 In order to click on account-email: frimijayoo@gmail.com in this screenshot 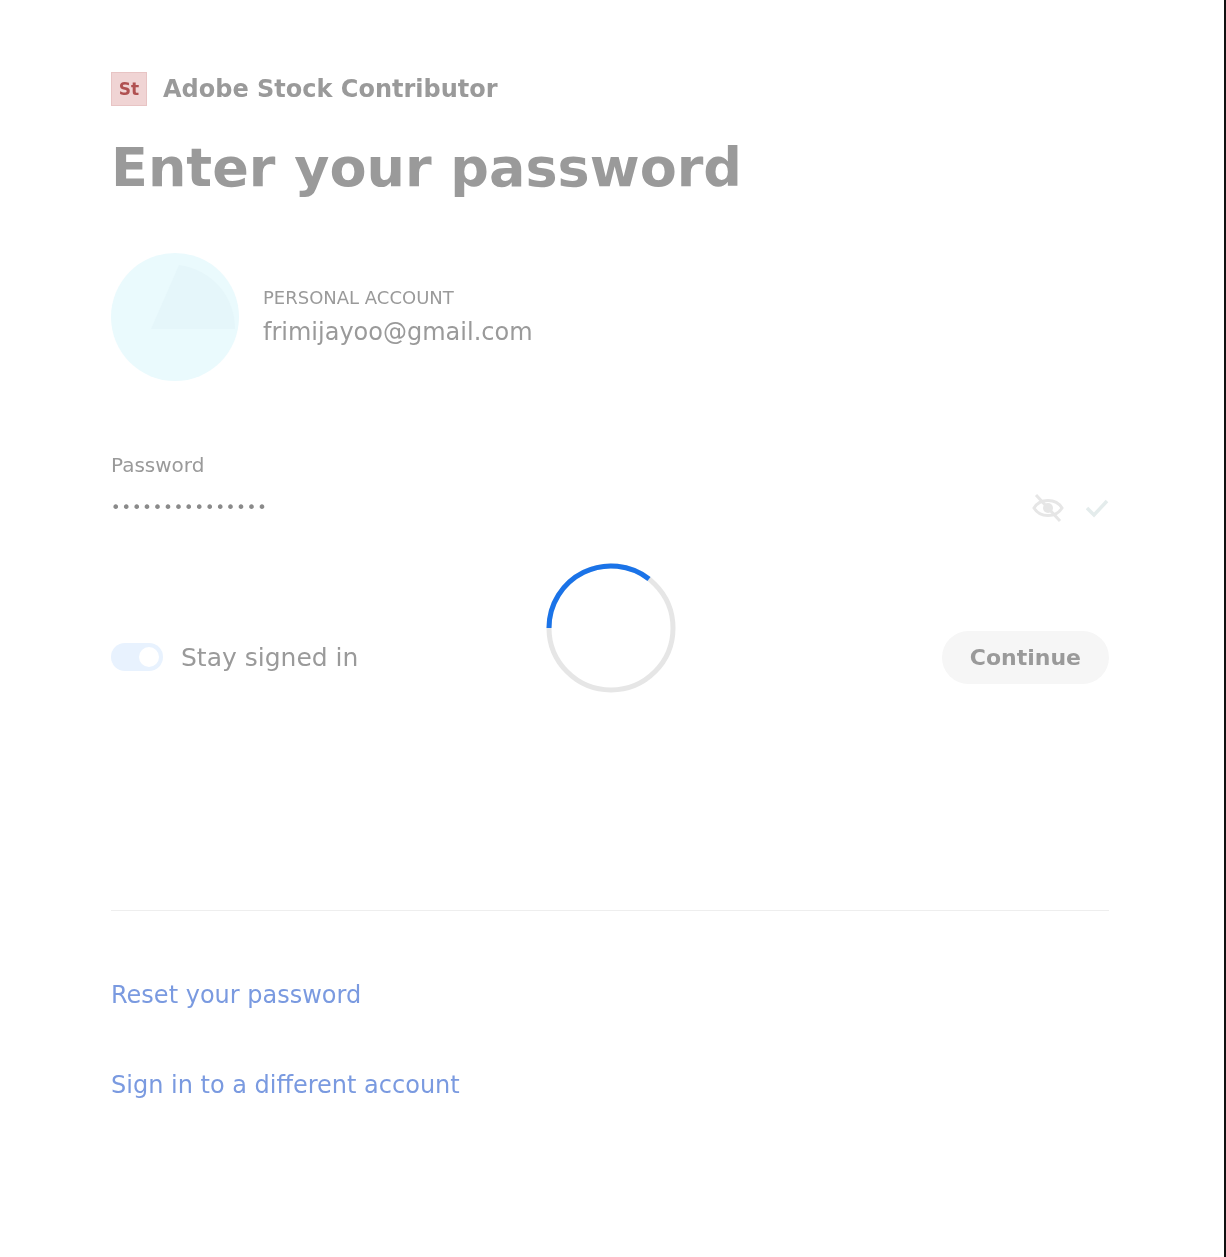, I will do `click(398, 332)`.